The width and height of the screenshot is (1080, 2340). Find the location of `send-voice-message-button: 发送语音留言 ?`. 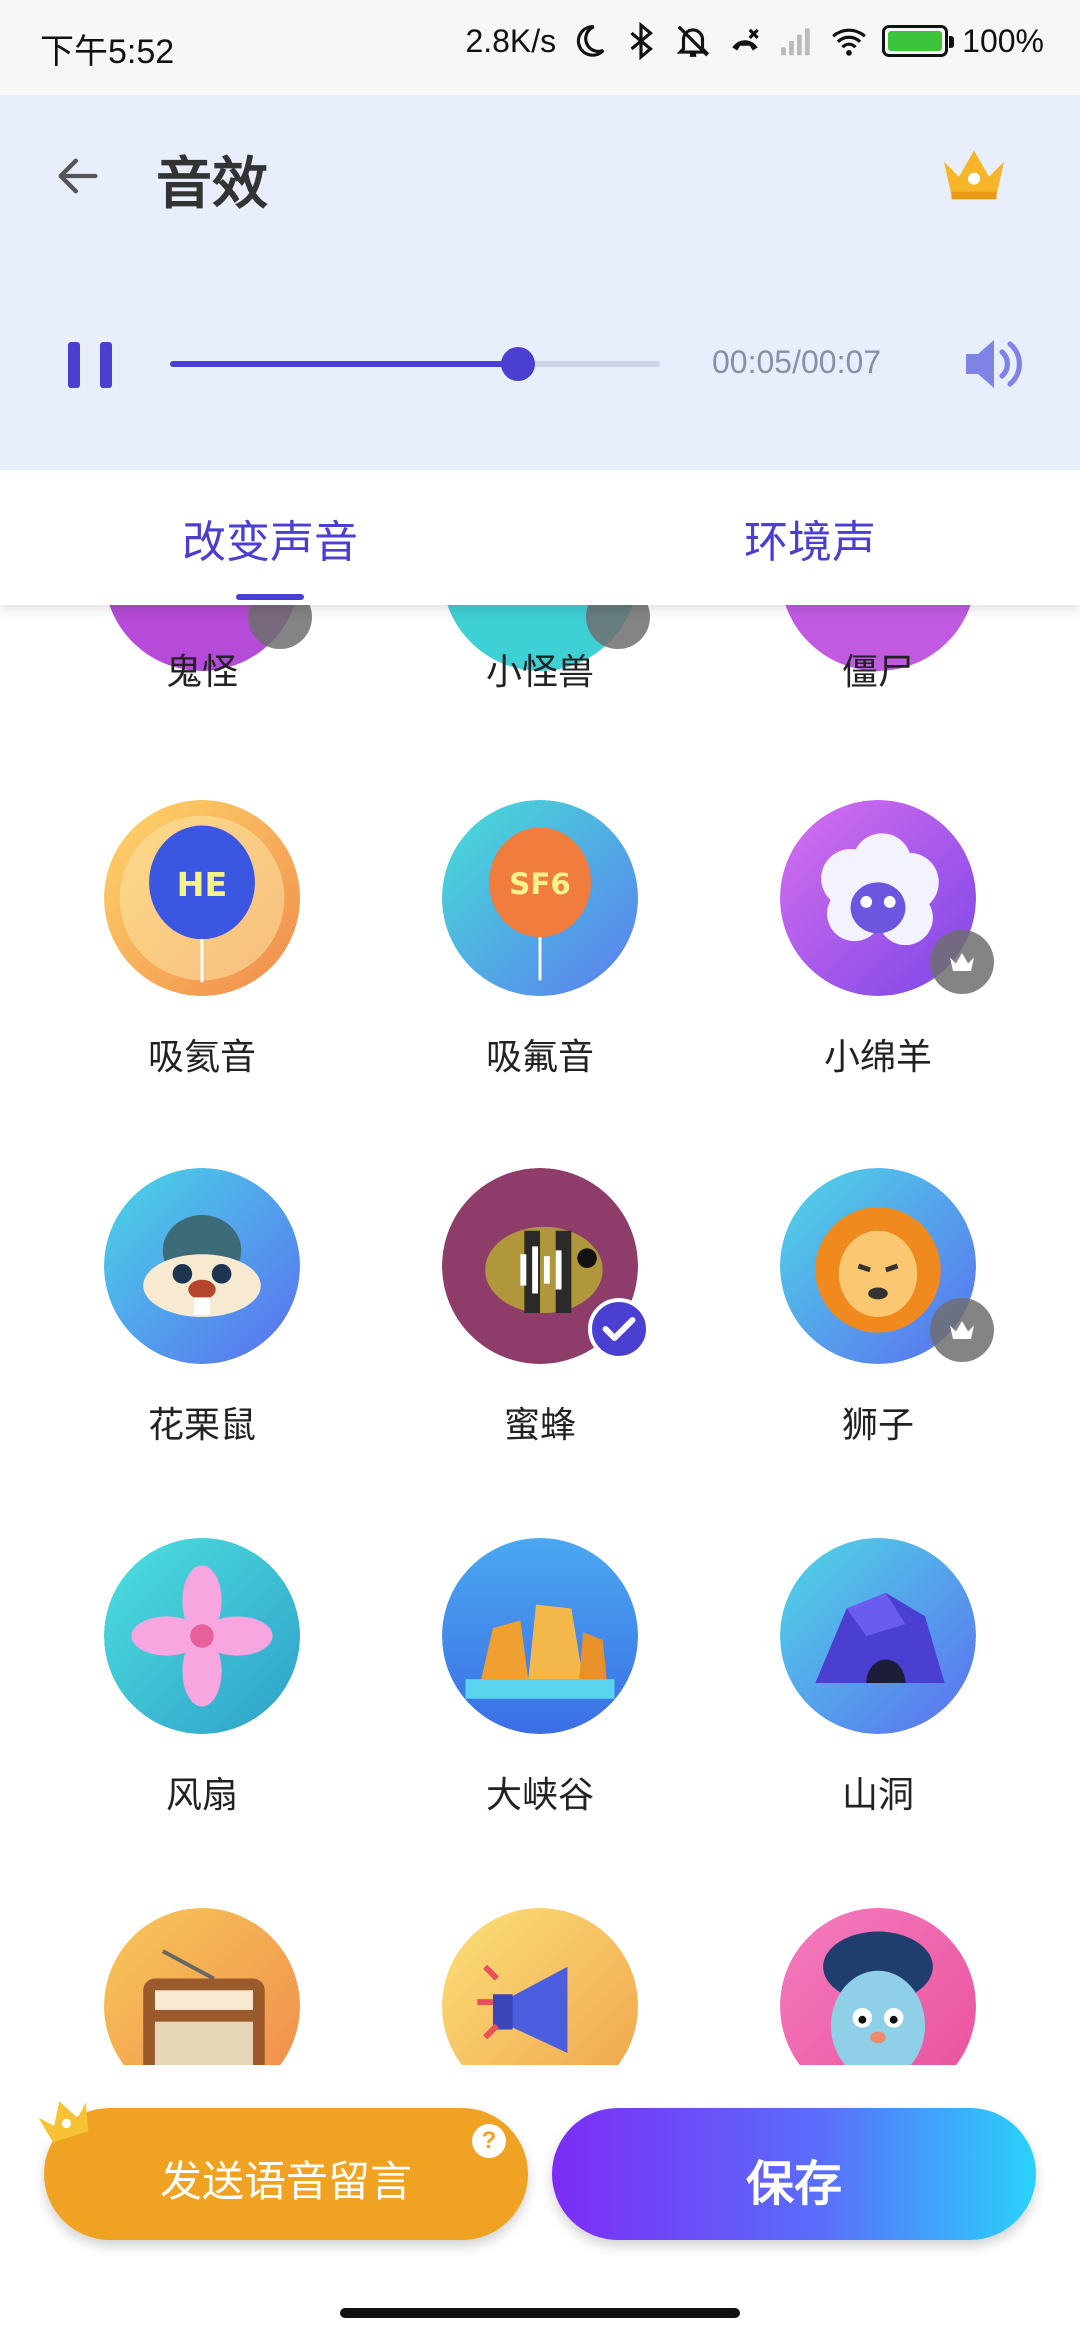

send-voice-message-button: 发送语音留言 ? is located at coordinates (286, 2174).